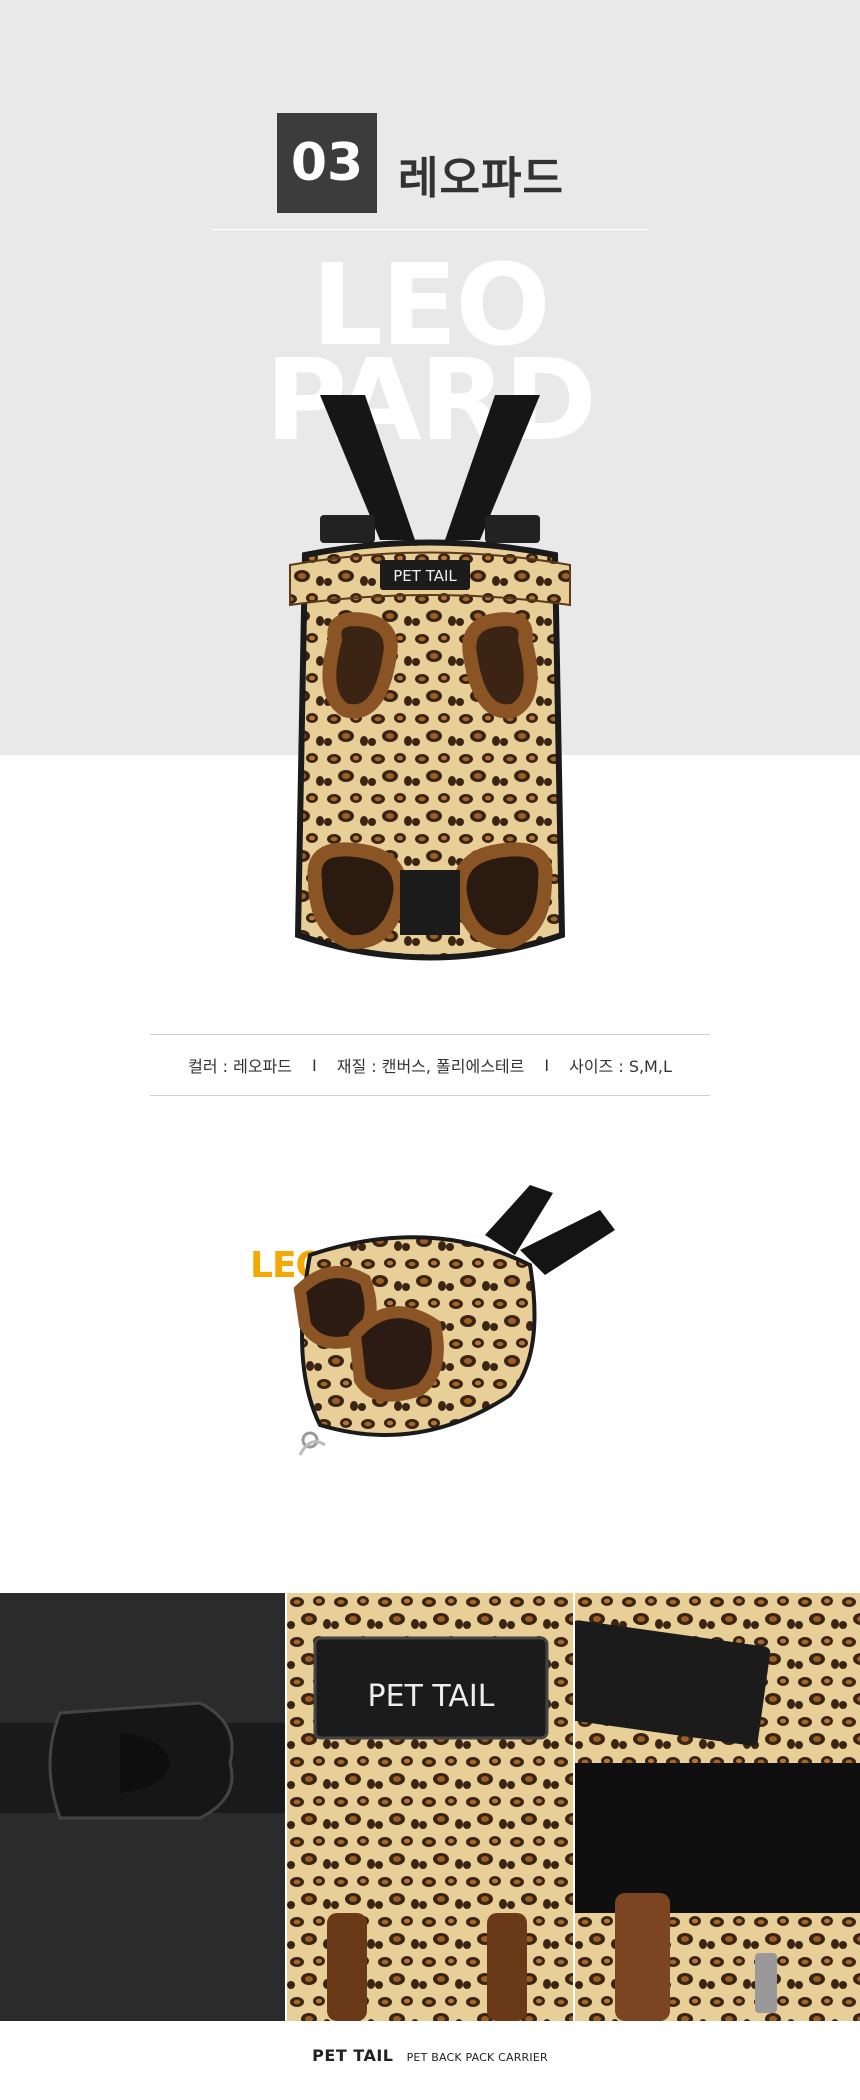 Image resolution: width=860 pixels, height=2100 pixels. What do you see at coordinates (240, 1066) in the screenshot?
I see `spec-color: 컬러 : 레오파드` at bounding box center [240, 1066].